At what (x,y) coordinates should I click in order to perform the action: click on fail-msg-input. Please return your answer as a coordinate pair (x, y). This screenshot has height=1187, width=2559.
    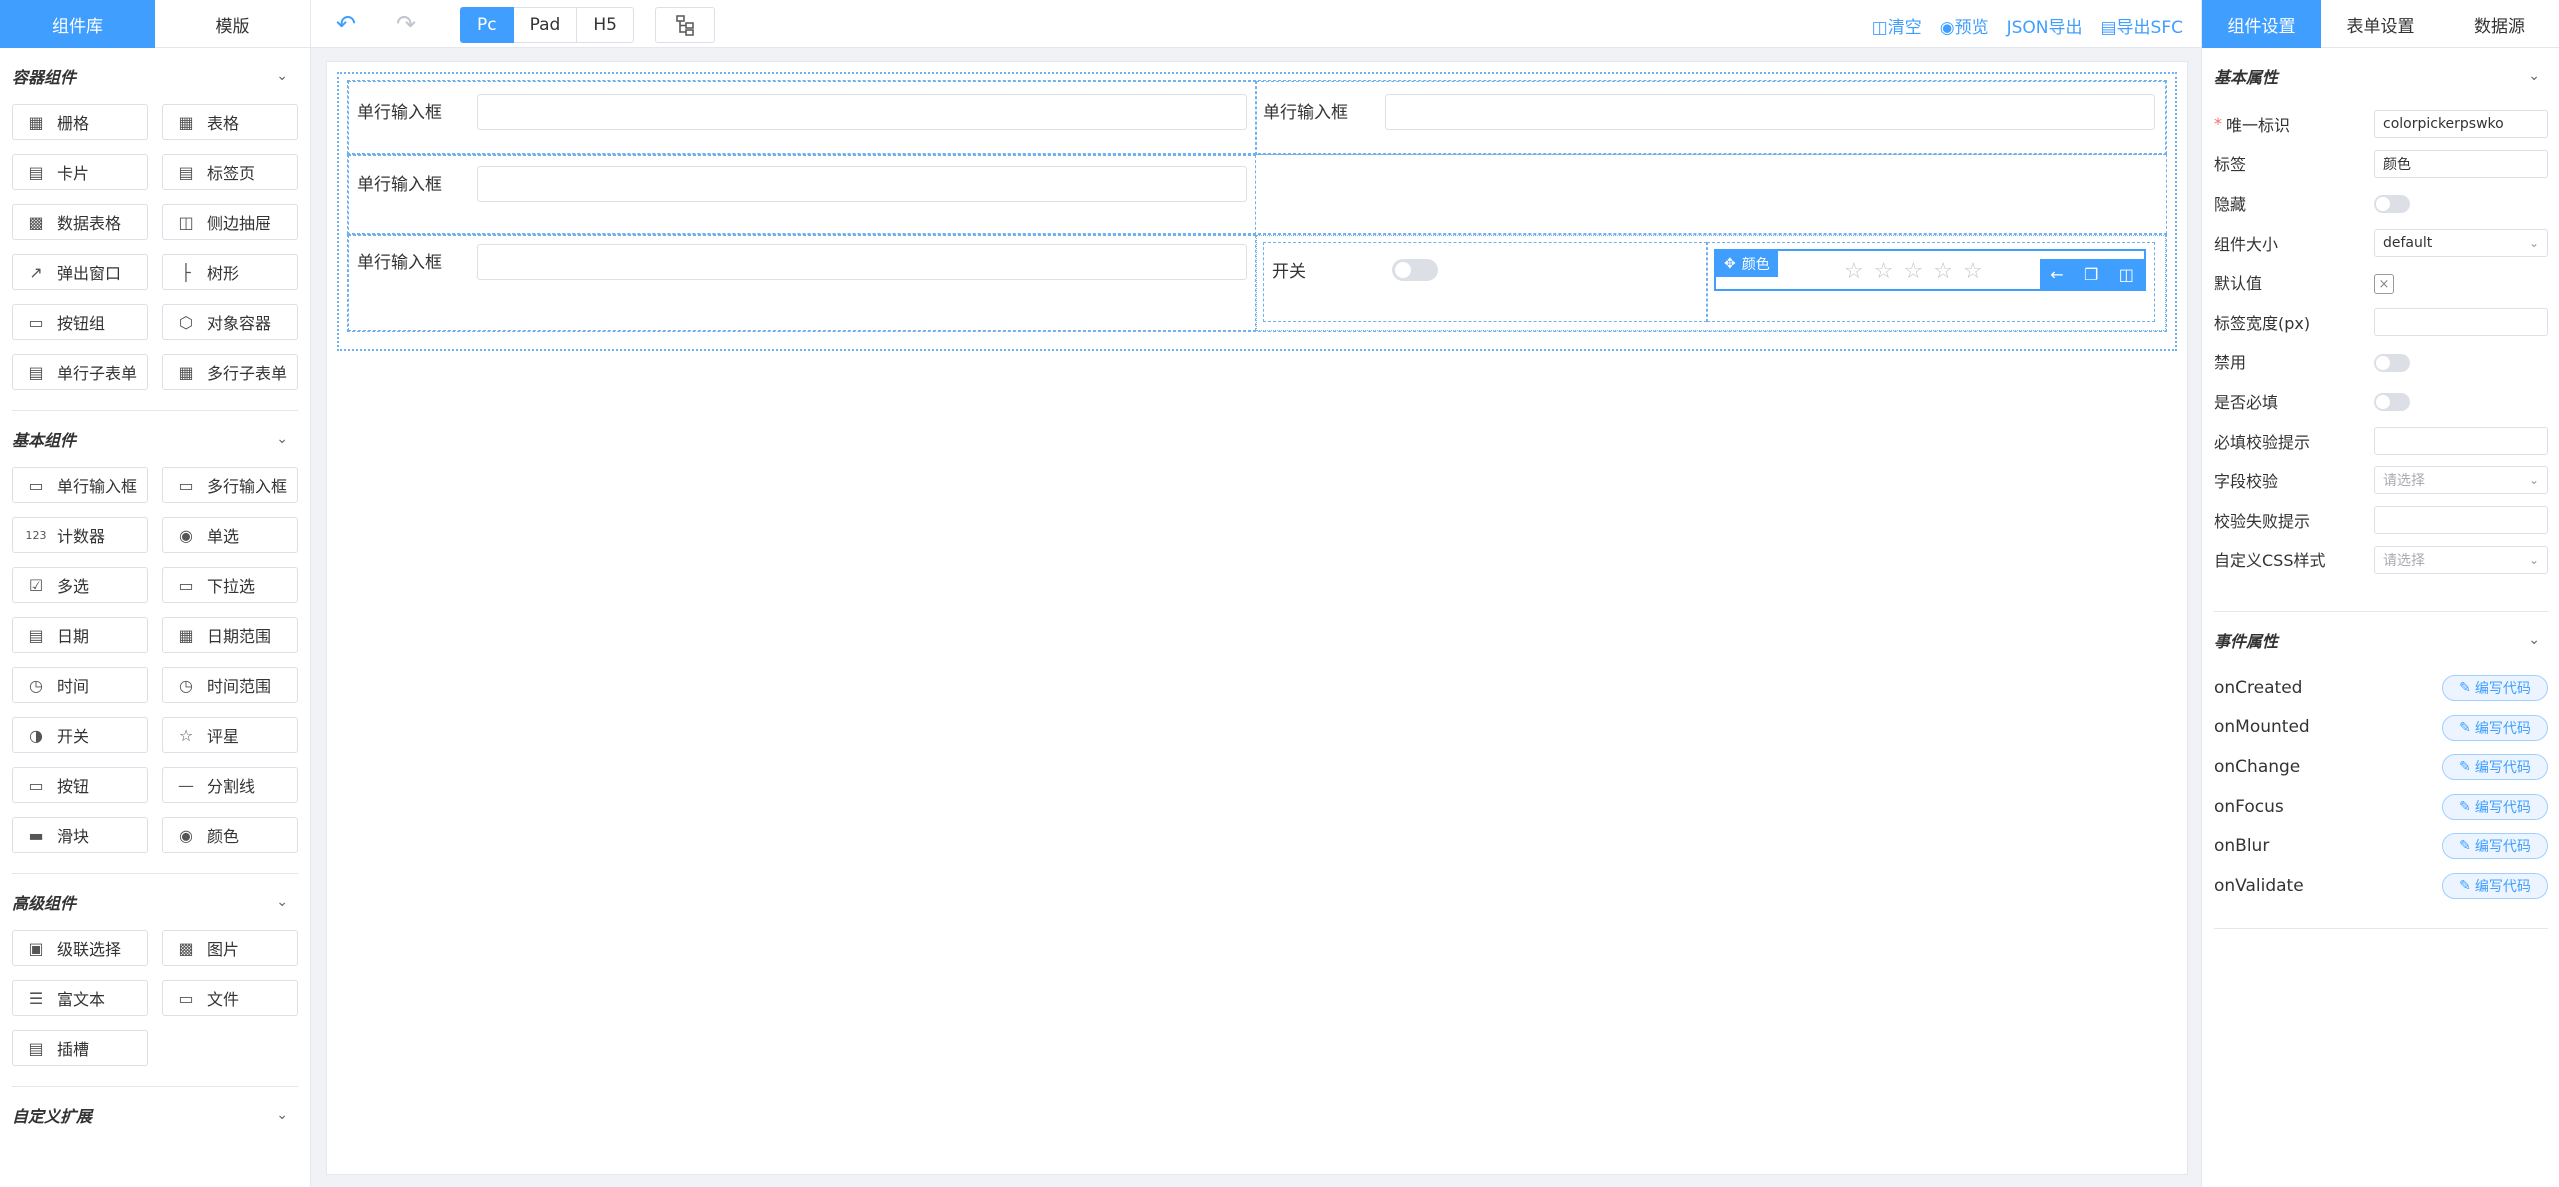
    Looking at the image, I should click on (2461, 519).